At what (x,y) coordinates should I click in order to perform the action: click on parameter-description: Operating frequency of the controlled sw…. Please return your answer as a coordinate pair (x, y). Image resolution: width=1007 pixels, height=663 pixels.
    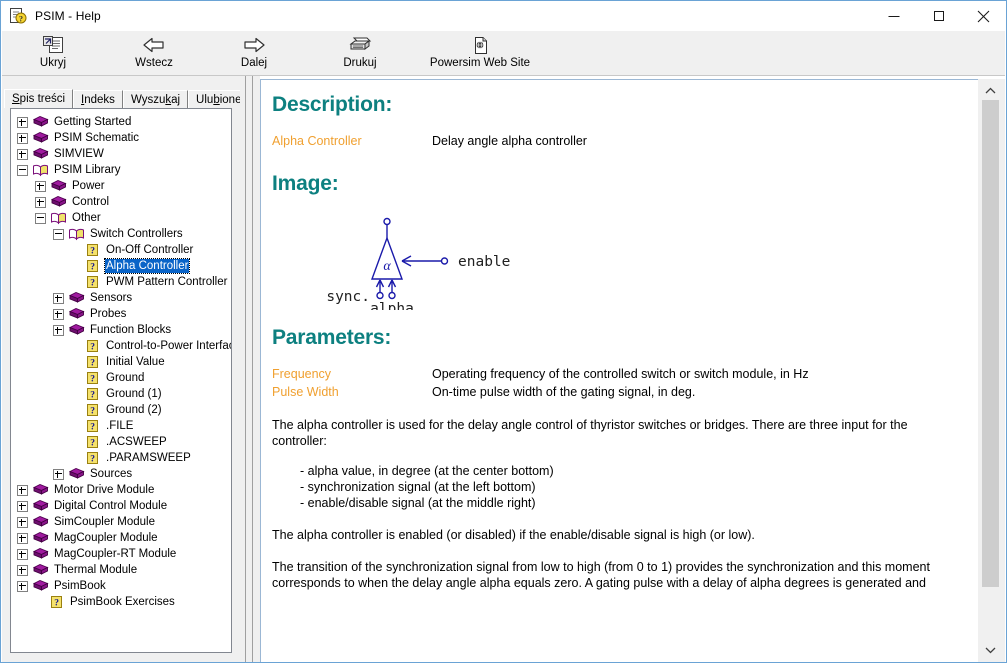
    Looking at the image, I should click on (620, 374).